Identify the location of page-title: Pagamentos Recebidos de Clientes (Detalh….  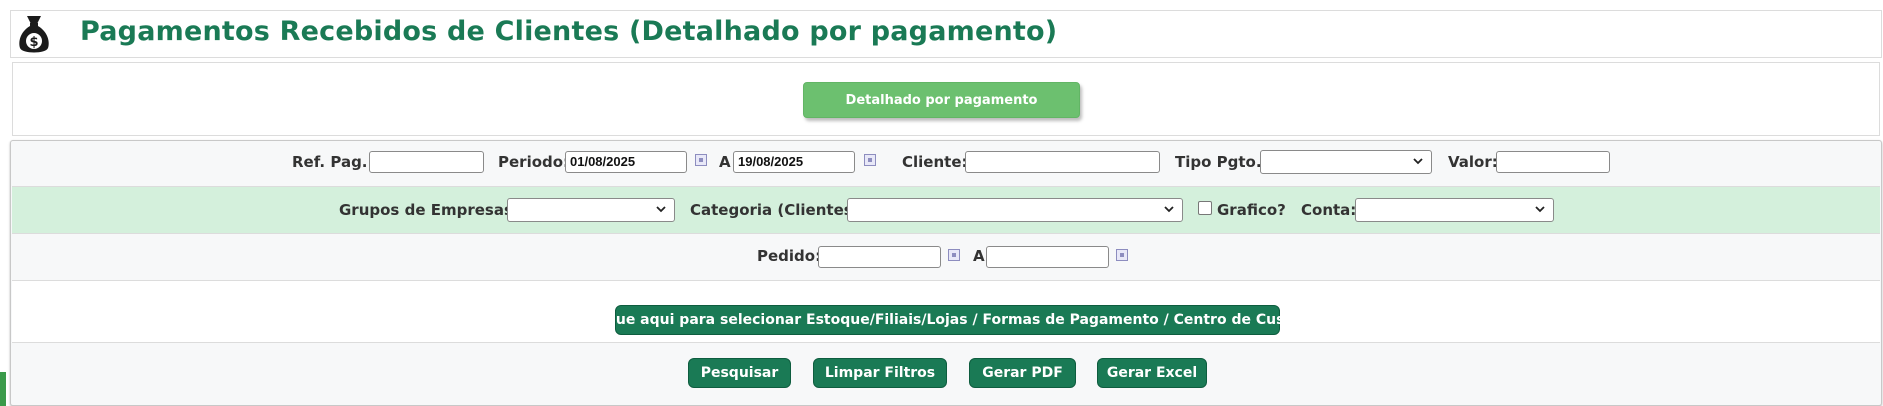
(569, 31).